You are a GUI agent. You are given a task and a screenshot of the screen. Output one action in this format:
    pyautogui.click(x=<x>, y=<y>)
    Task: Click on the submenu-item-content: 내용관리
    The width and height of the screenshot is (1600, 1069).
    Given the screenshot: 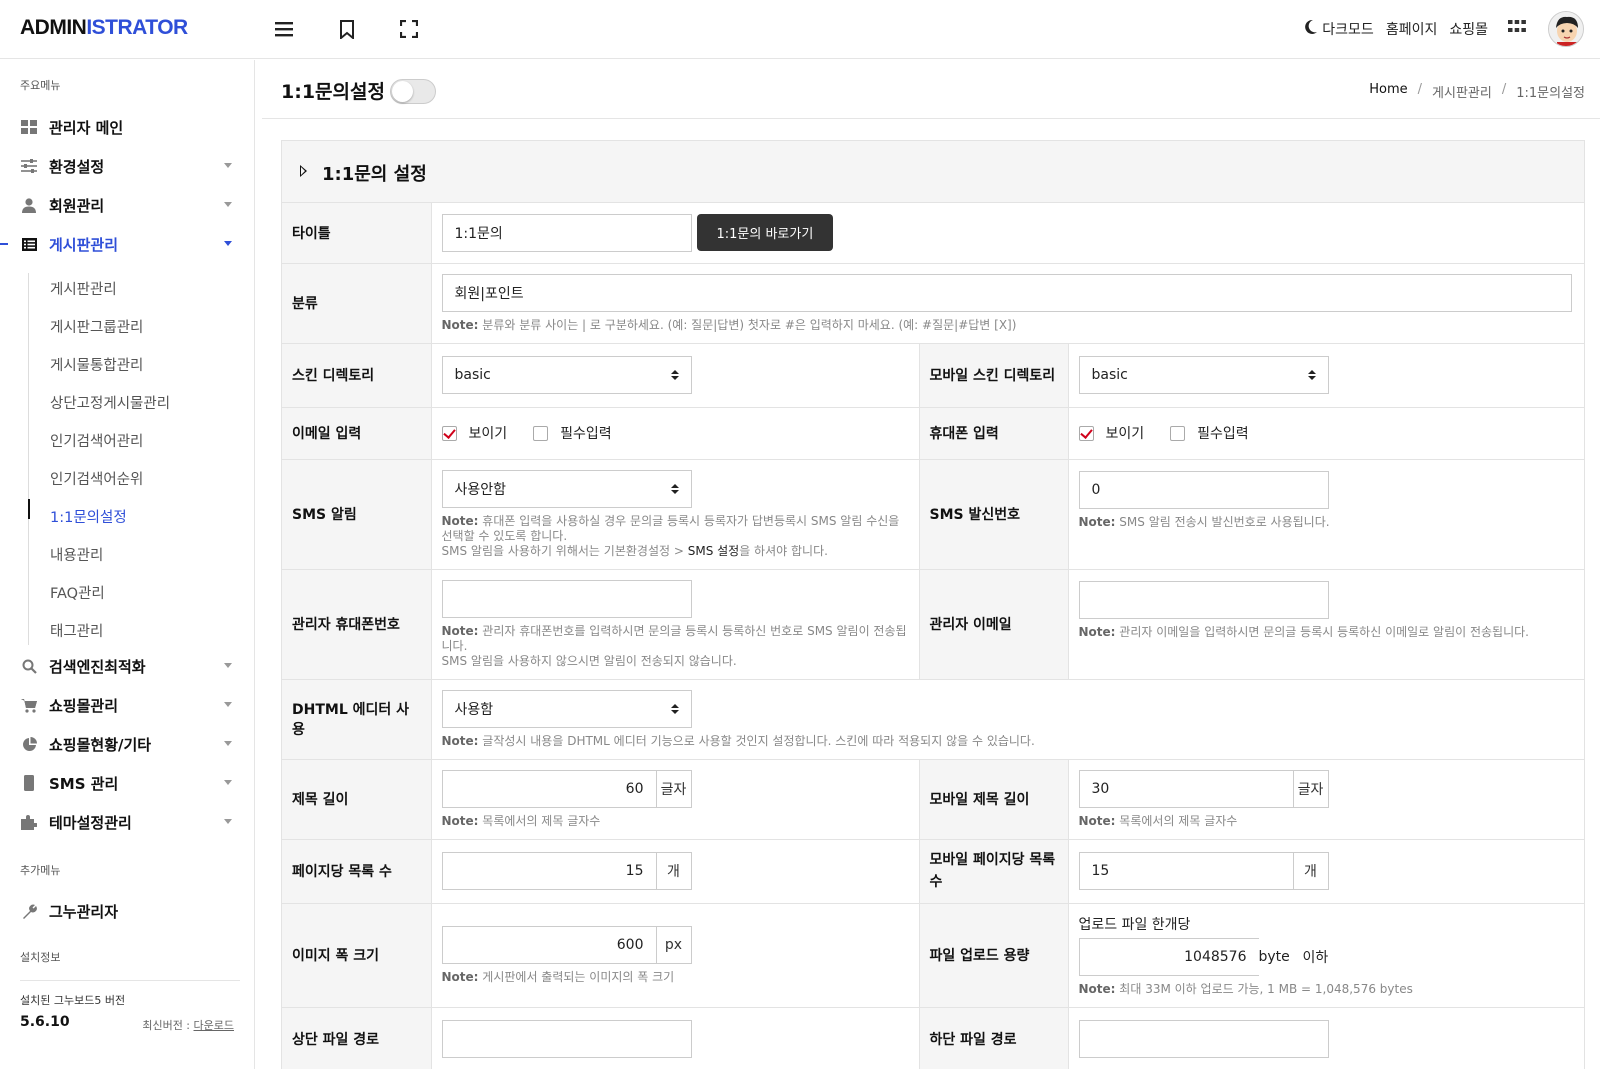 What is the action you would take?
    pyautogui.click(x=76, y=554)
    